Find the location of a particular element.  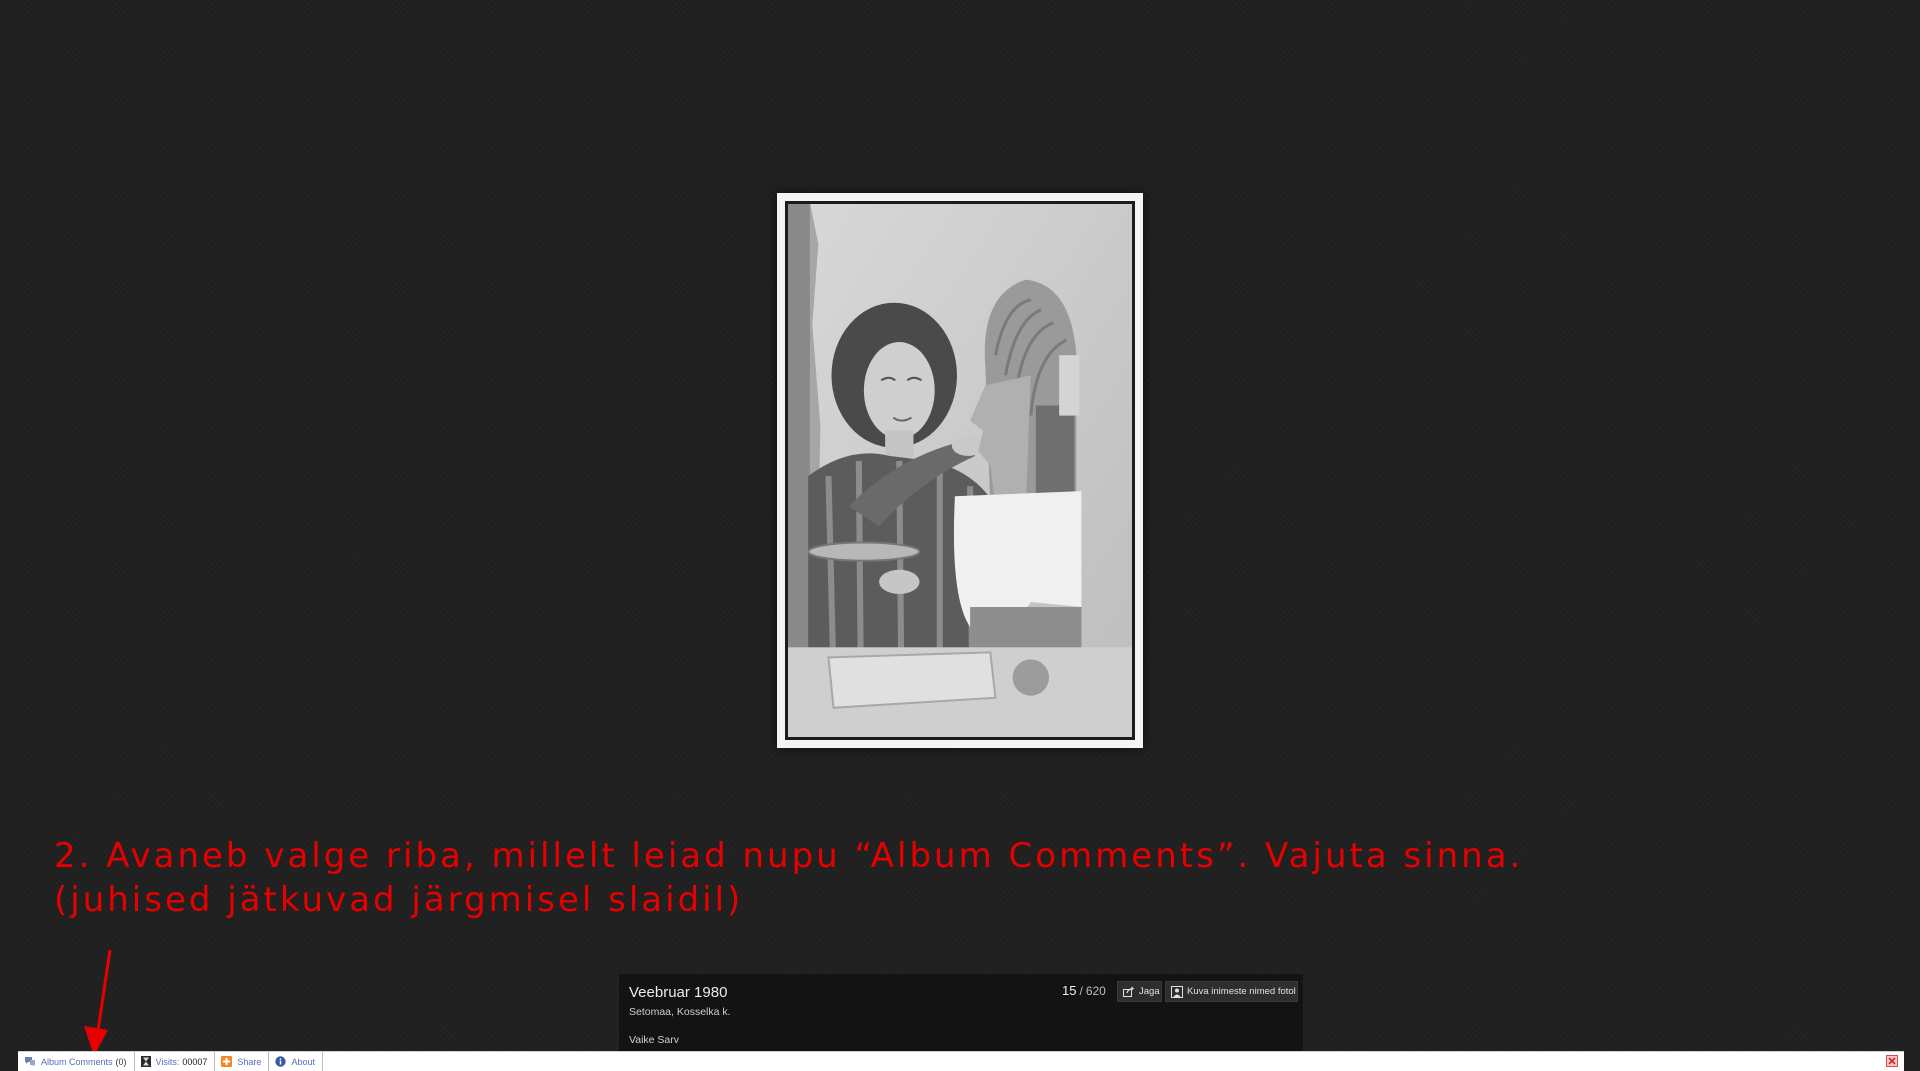

photo-location: Setomaa, Kosselka k. is located at coordinates (680, 1012).